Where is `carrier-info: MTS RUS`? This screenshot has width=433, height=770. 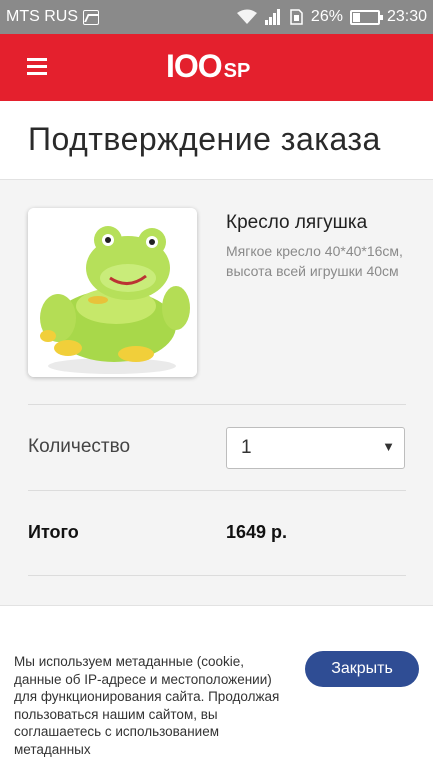 carrier-info: MTS RUS is located at coordinates (52, 17).